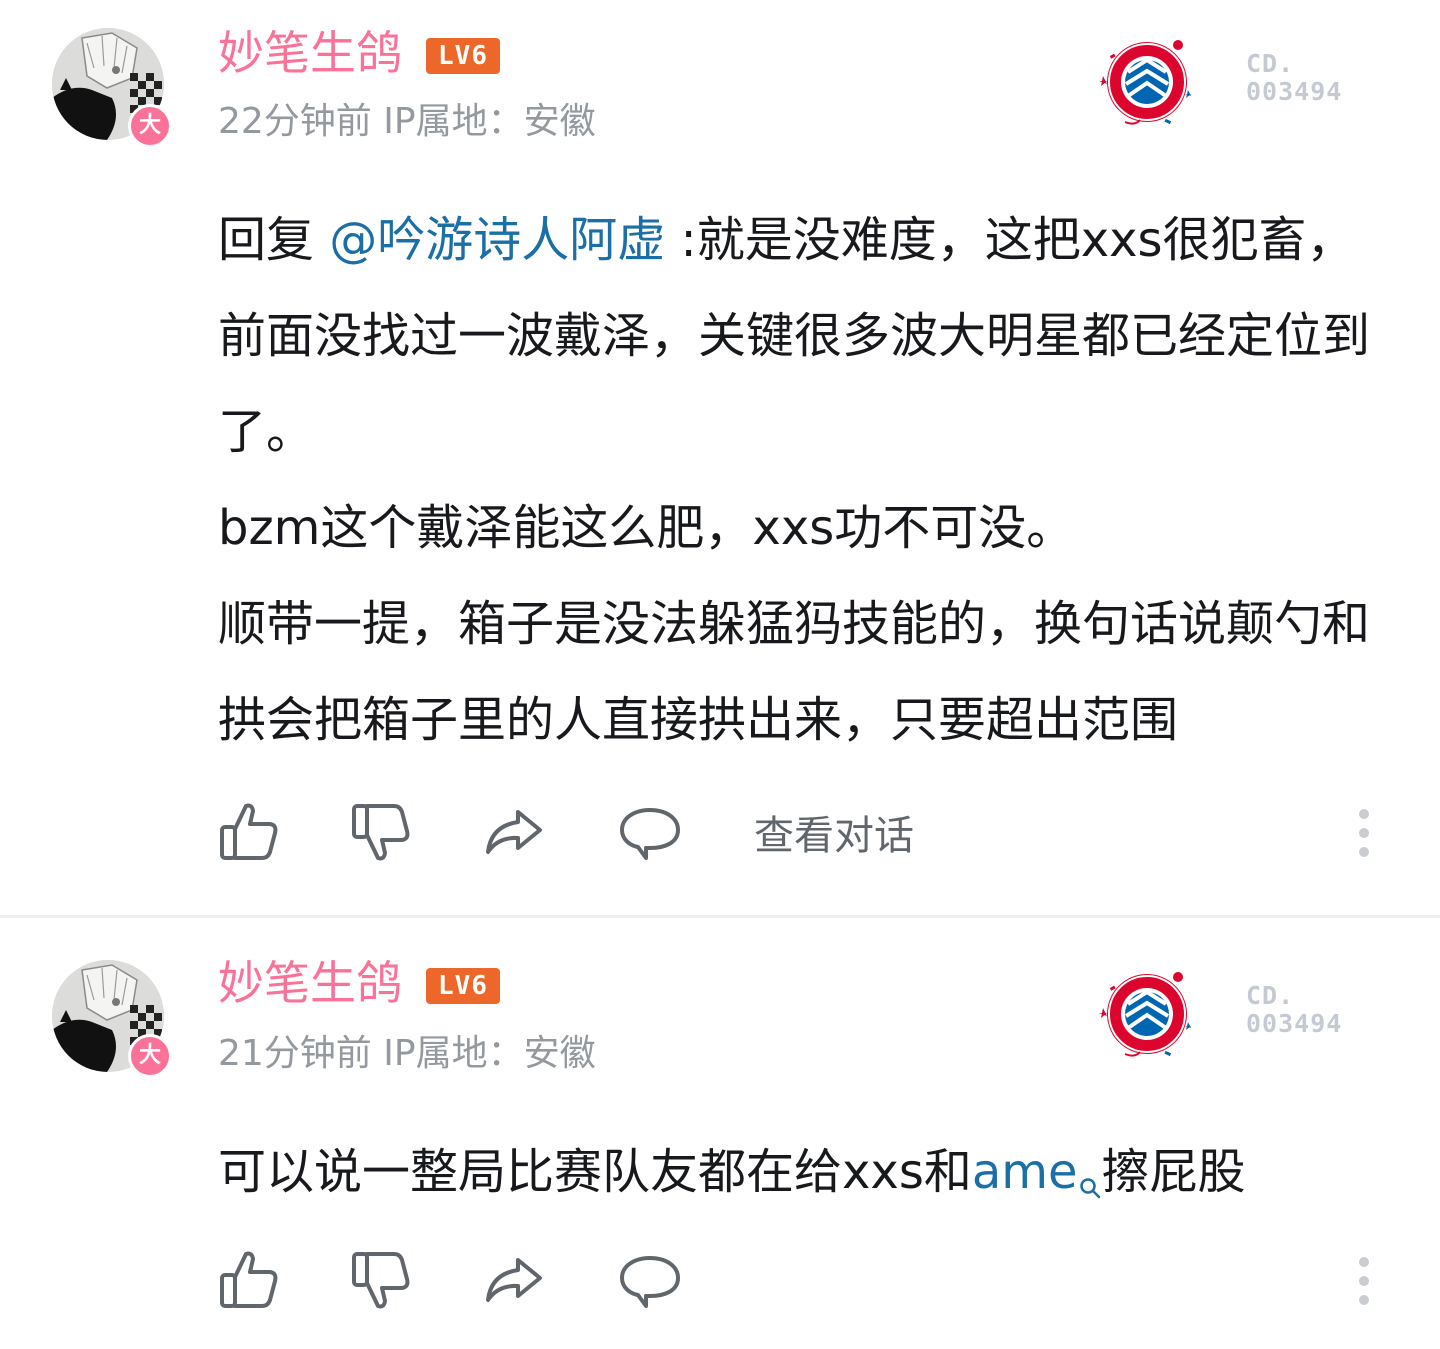  Describe the element at coordinates (646, 528) in the screenshot. I see `comment-paragraph: bzm这个戴泽能这么肥，xxs功不可没。` at that location.